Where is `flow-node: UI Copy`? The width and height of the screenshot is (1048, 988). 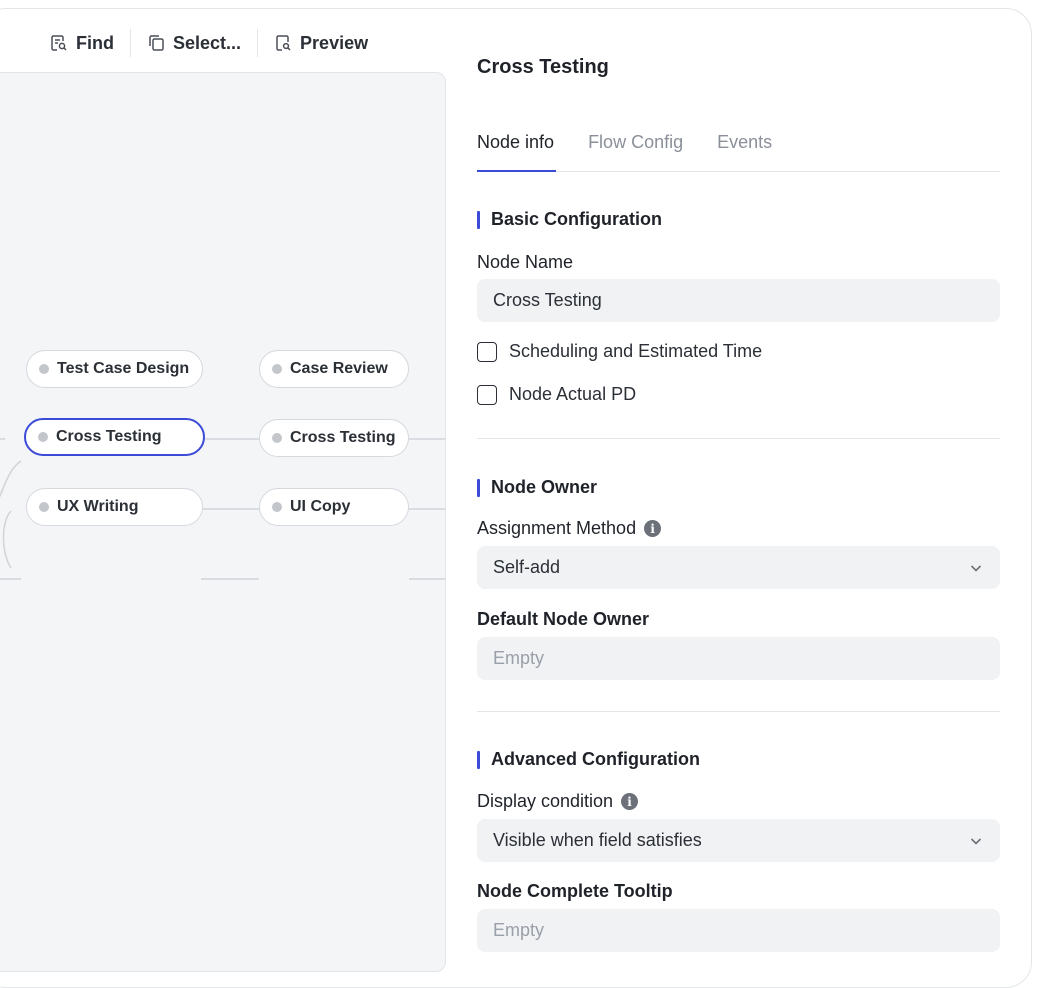
flow-node: UI Copy is located at coordinates (334, 507).